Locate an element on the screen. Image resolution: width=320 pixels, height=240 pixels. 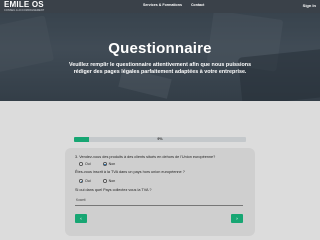
logo: EMILE OS CONSEIL & ACCOMPAGNEMENT is located at coordinates (28, 7).